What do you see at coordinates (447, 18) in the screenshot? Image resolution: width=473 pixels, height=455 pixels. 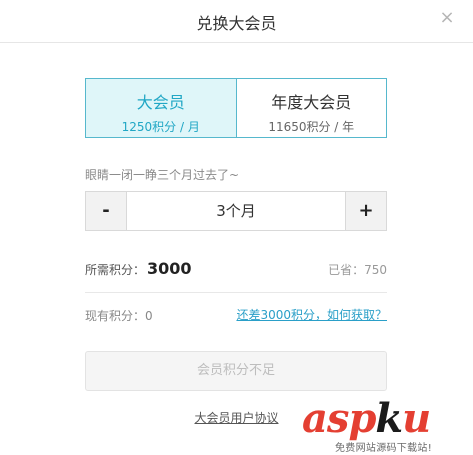 I see `close-icon: ×` at bounding box center [447, 18].